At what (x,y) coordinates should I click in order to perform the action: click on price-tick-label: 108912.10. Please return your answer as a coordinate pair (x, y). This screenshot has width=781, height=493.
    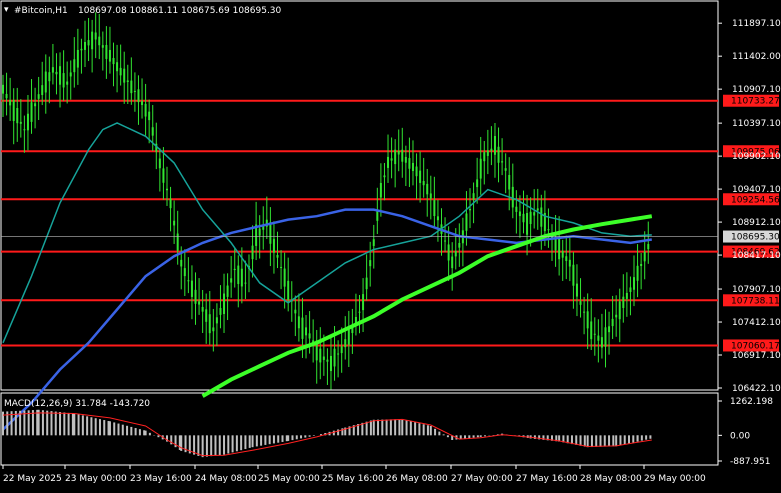
    Looking at the image, I should click on (756, 223).